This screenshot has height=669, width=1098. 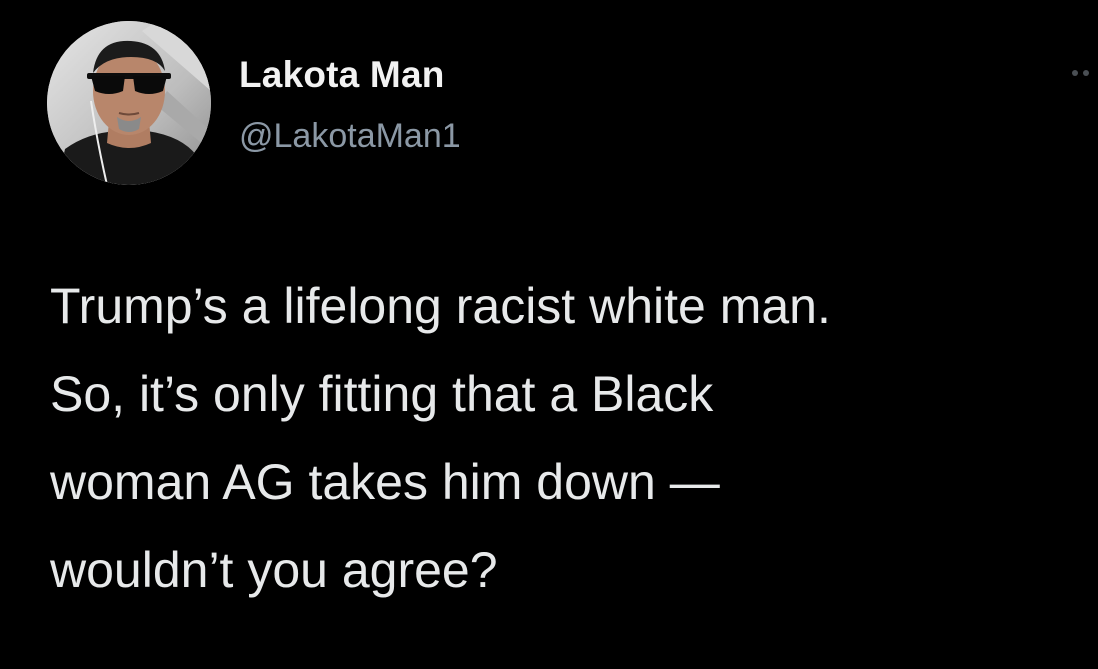 I want to click on author-display-name: Lakota Man, so click(x=342, y=75).